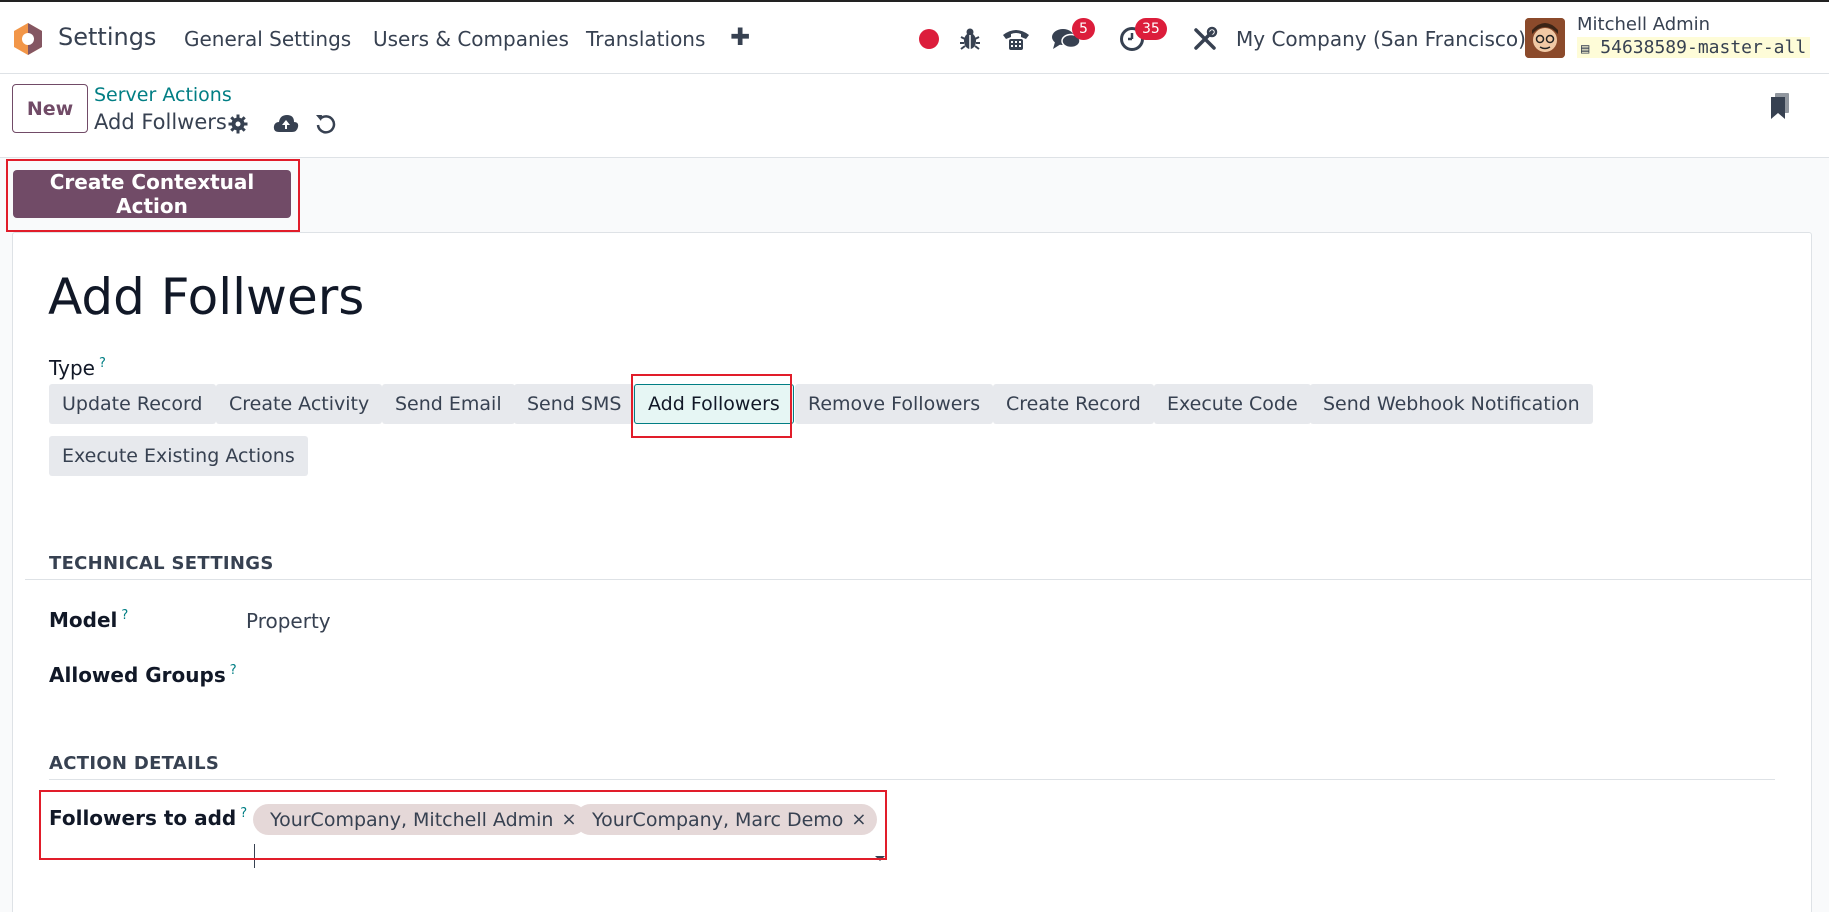 The width and height of the screenshot is (1829, 912). Describe the element at coordinates (178, 456) in the screenshot. I see `type-execute-existing-actions: Execute Existing Actions` at that location.